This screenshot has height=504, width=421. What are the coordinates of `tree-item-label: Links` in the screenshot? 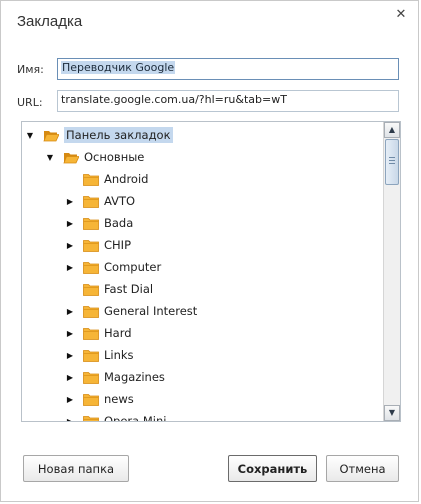 It's located at (119, 355).